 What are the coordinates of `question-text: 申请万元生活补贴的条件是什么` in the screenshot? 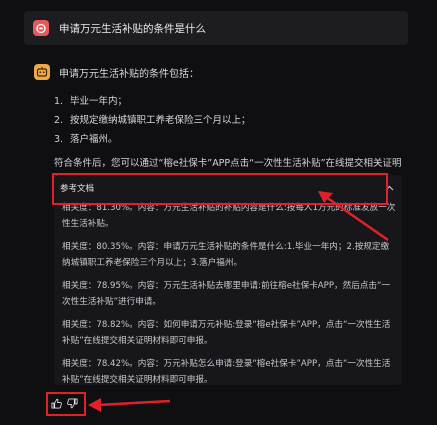 It's located at (132, 28).